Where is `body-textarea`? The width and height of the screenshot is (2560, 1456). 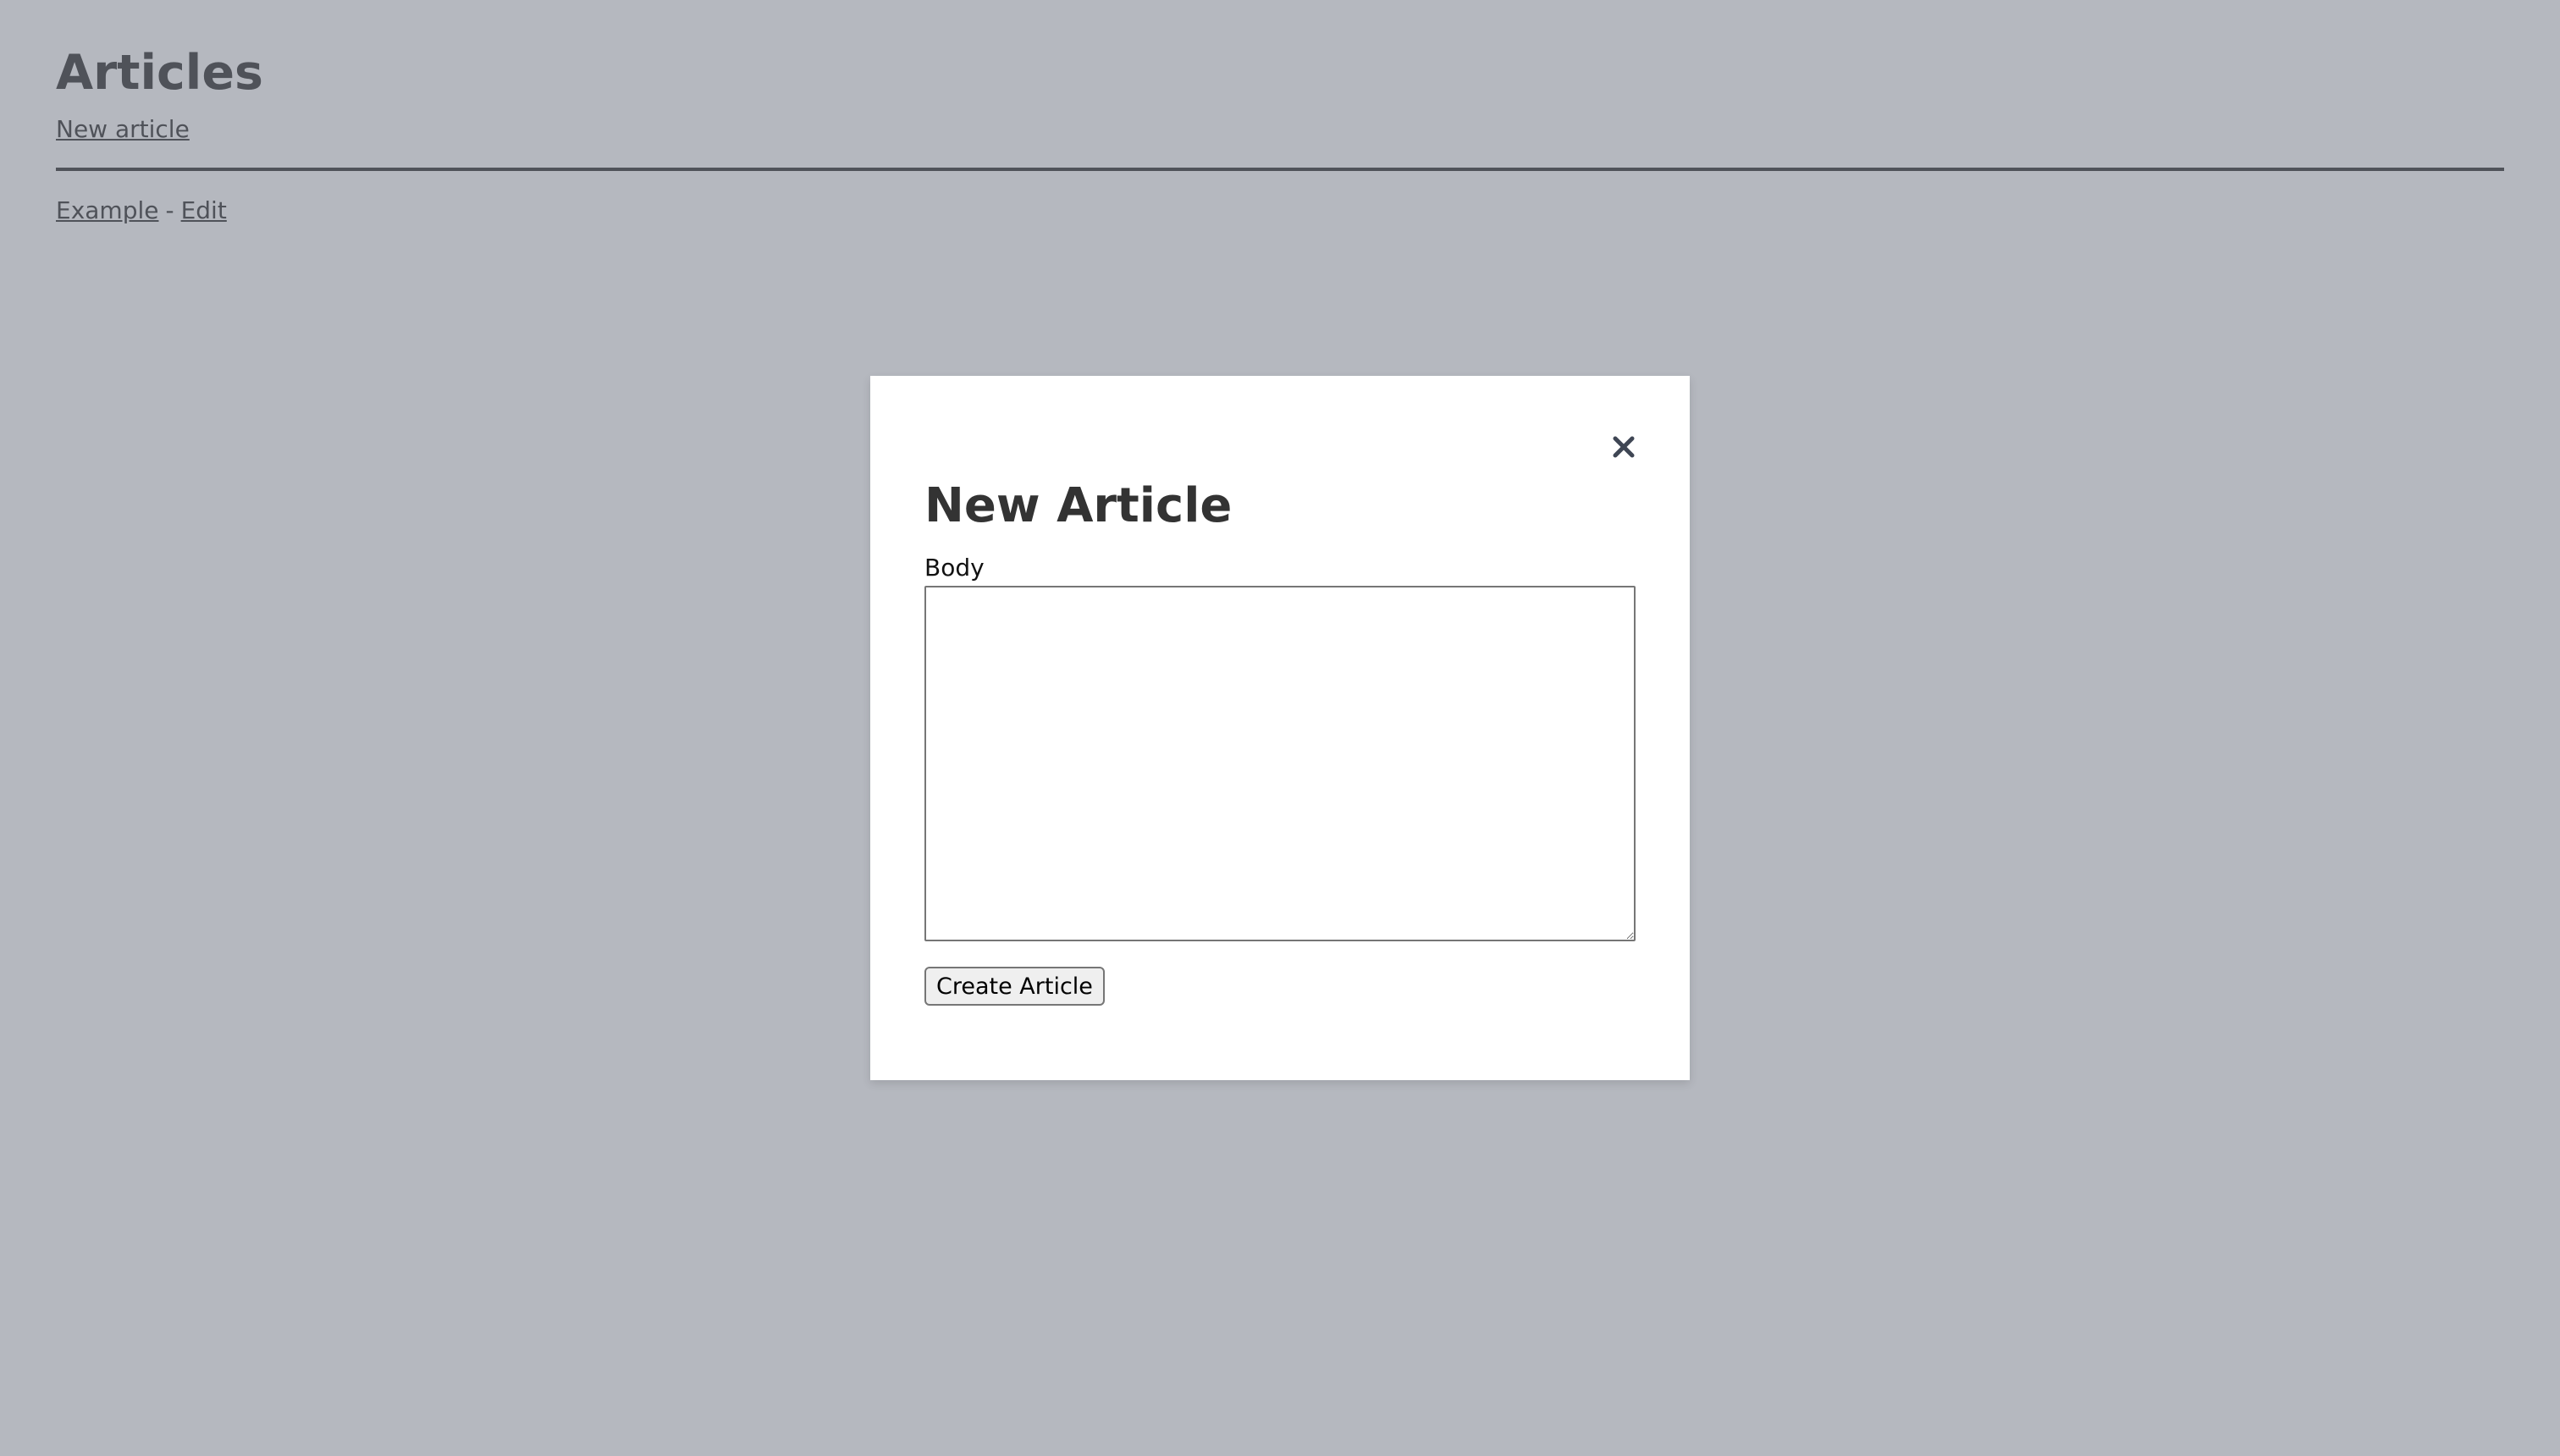 body-textarea is located at coordinates (1280, 763).